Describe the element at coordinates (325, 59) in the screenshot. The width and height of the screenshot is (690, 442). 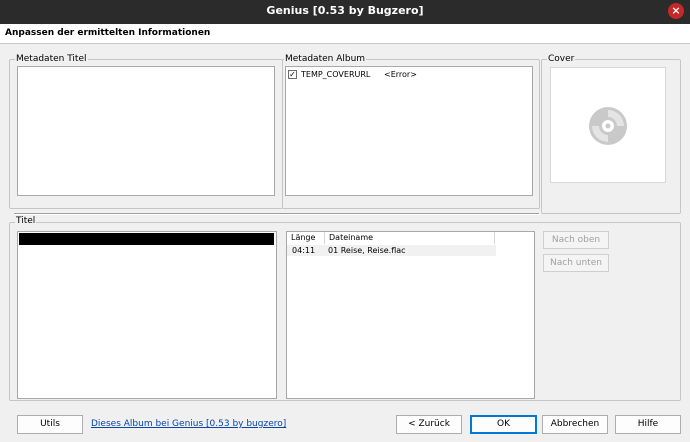
I see `metadata-album-label: Metadaten Album` at that location.